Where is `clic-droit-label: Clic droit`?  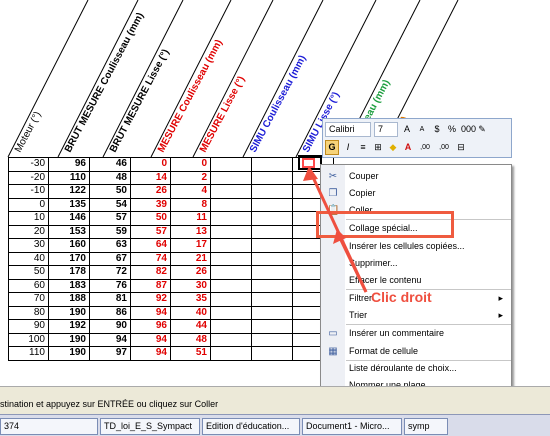
clic-droit-label: Clic droit is located at coordinates (401, 297).